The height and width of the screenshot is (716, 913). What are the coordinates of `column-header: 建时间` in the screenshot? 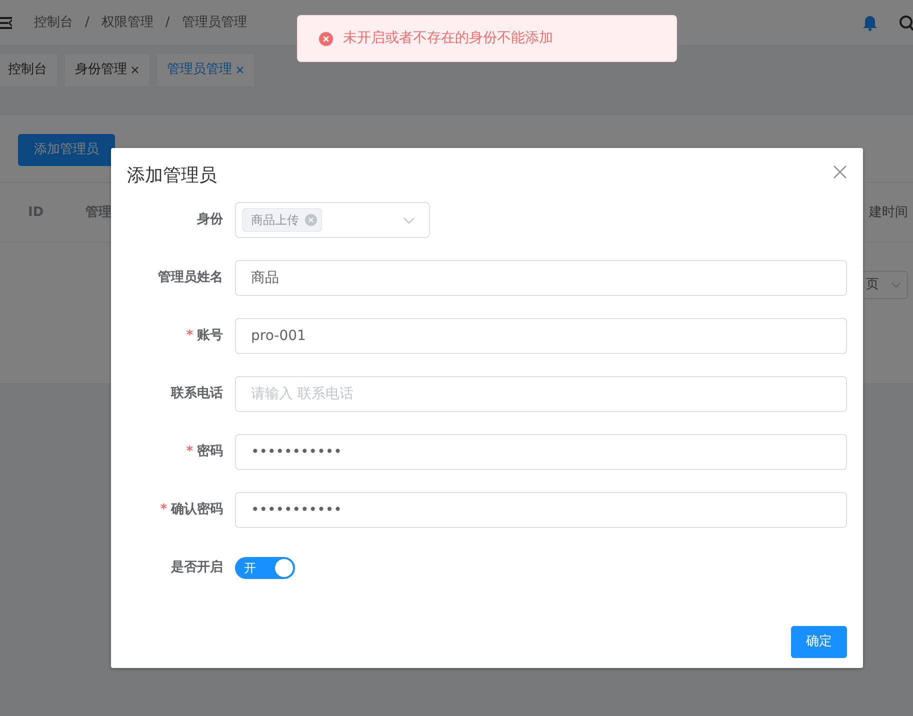 It's located at (888, 213).